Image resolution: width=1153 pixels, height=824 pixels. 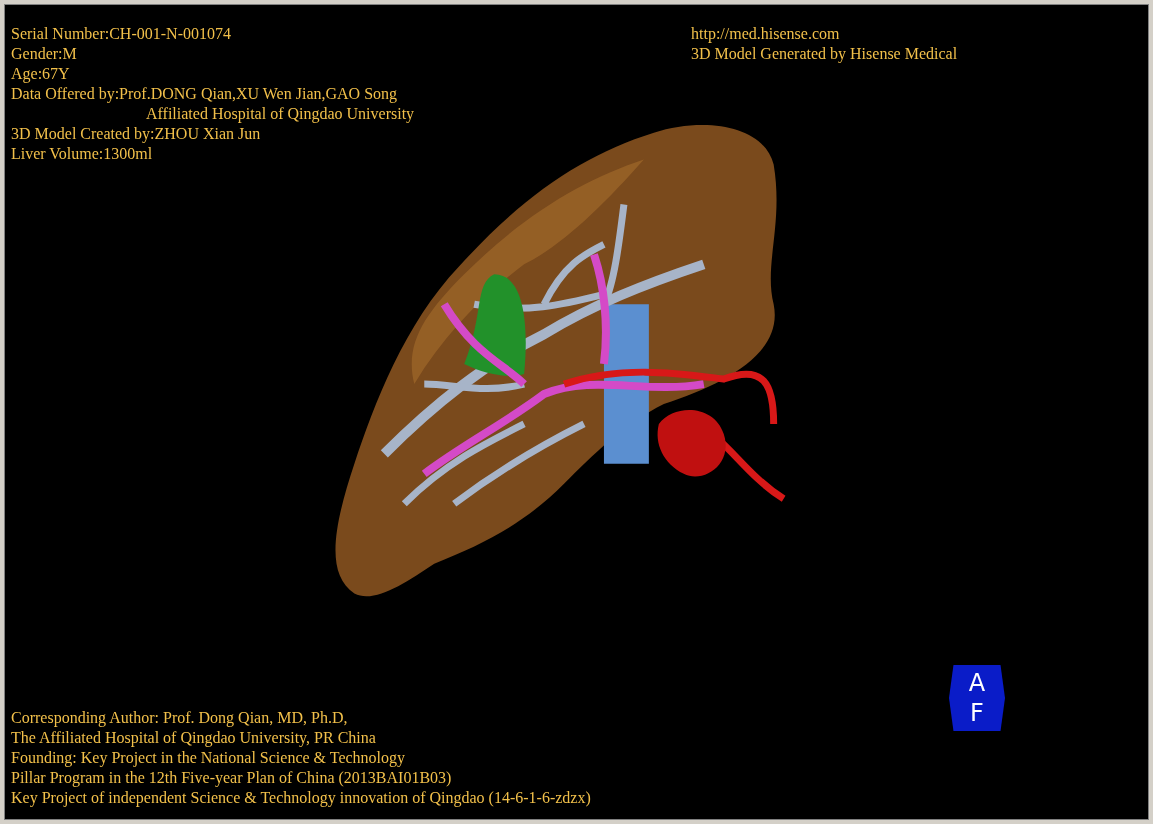 I want to click on info-text: 3D Model Created by:ZHOU Xian Jun, so click(x=136, y=134).